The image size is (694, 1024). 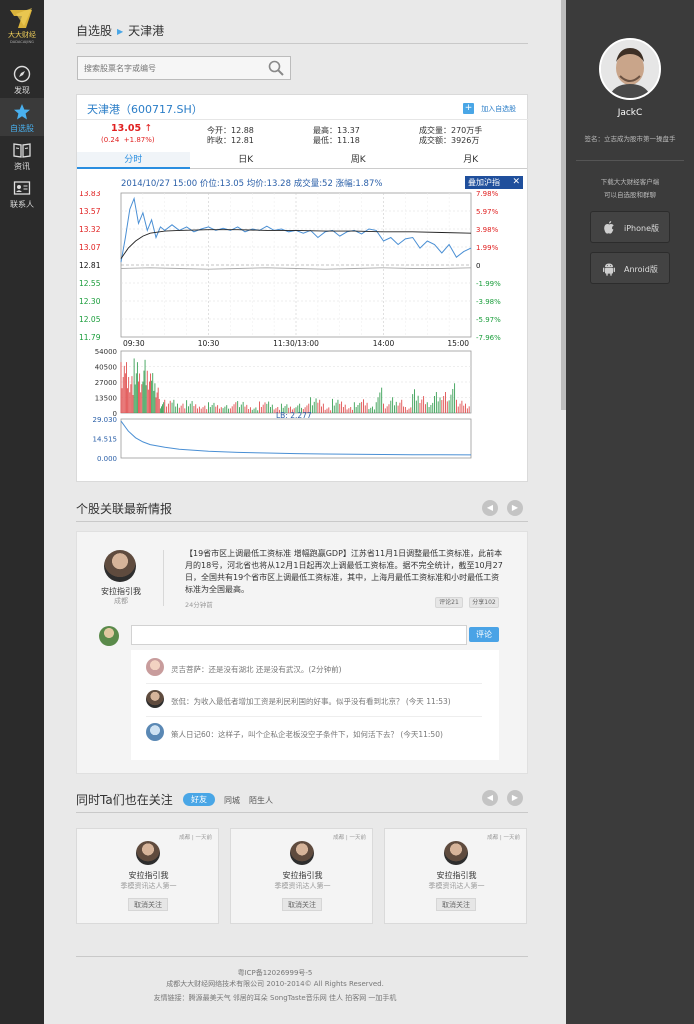 I want to click on comment-item: 灵吉菩萨：还是没有湖北 还是没有武汉。(2分钟前), so click(x=256, y=669).